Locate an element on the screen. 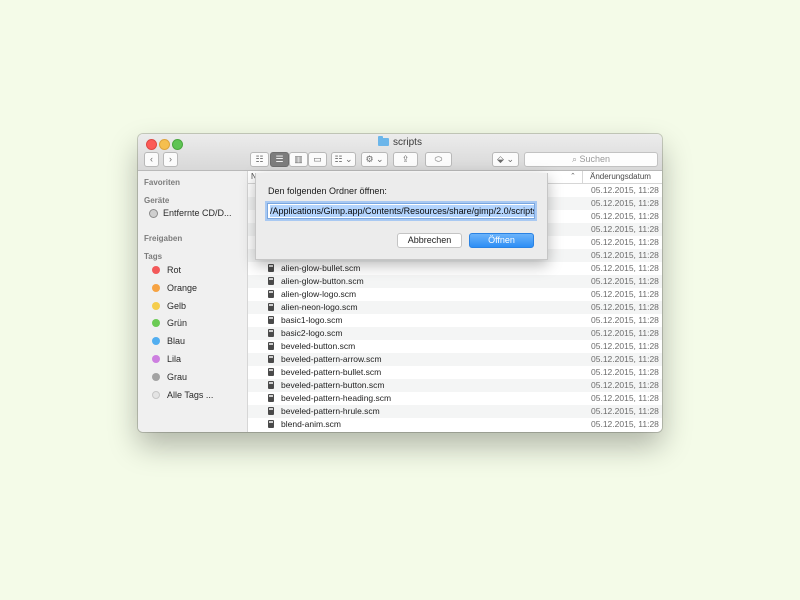 This screenshot has height=600, width=800. cancel-button: Abbrechen is located at coordinates (429, 240).